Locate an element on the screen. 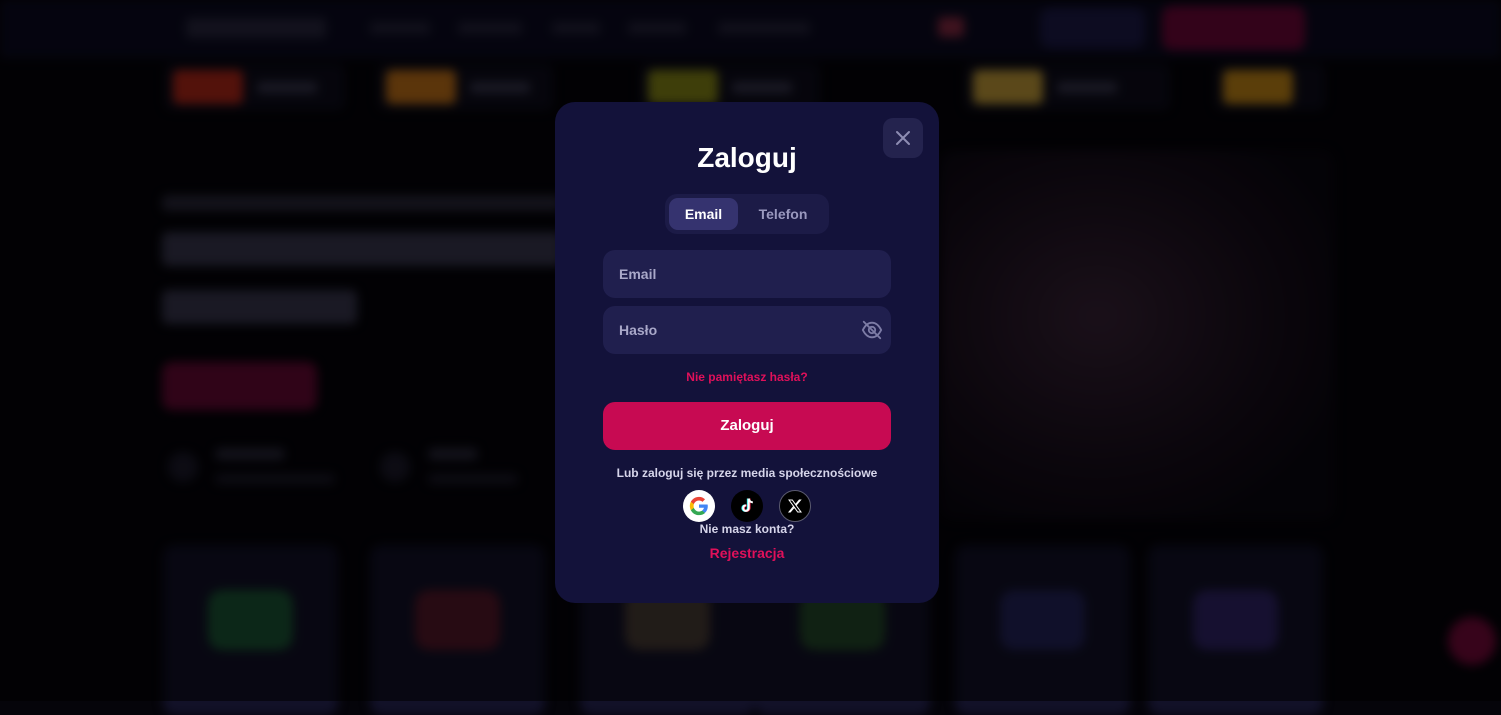 The height and width of the screenshot is (715, 1501). x-icon is located at coordinates (794, 506).